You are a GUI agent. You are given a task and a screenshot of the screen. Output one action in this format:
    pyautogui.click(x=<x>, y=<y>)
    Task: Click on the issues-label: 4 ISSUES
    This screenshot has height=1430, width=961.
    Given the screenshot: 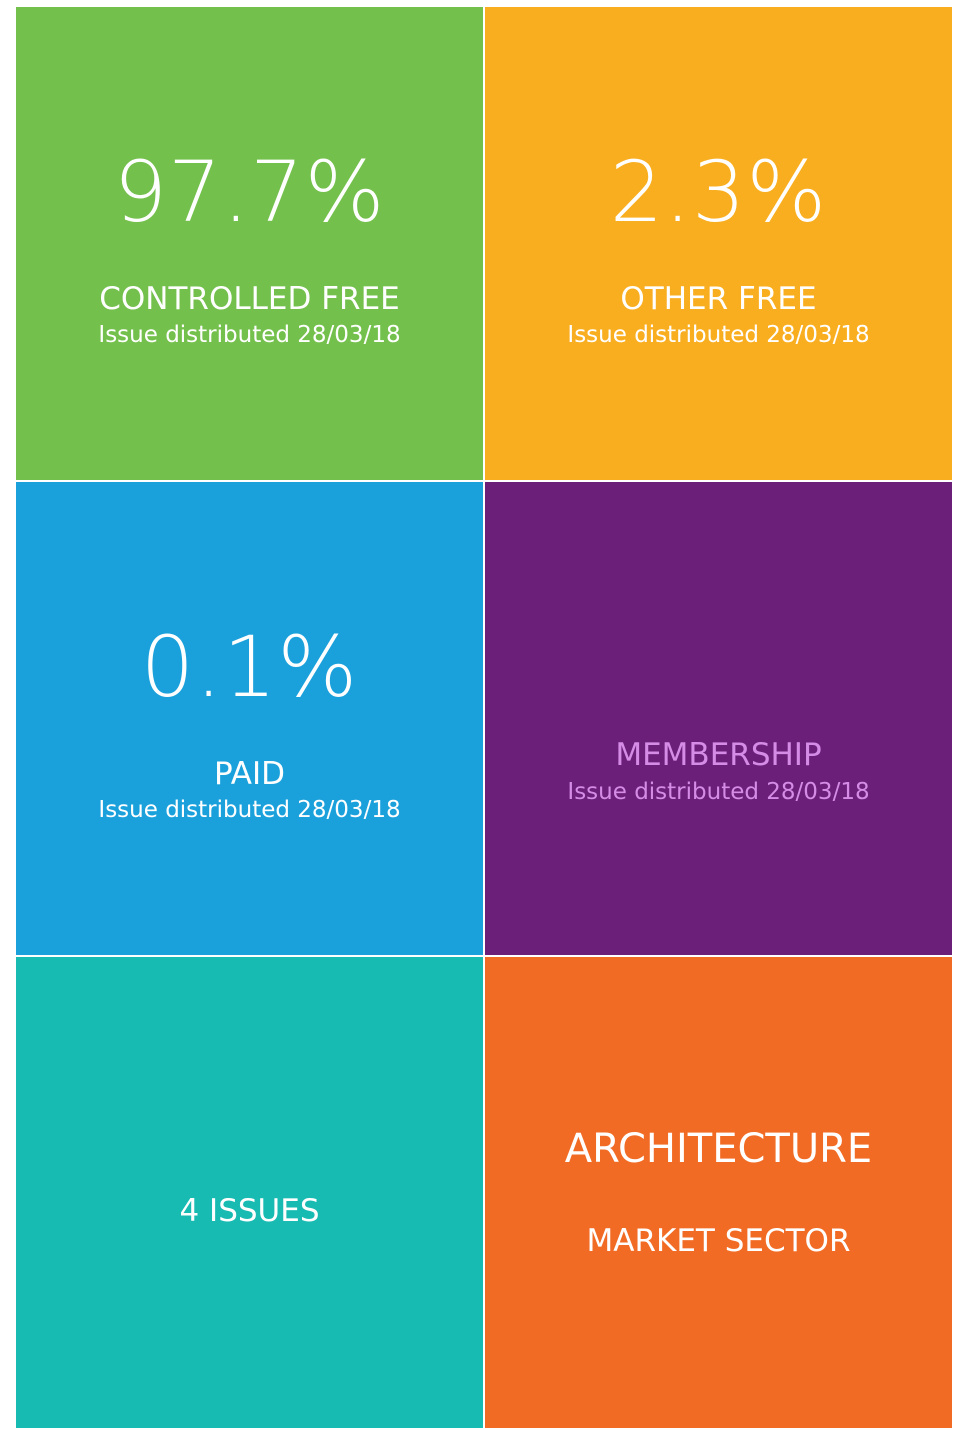 What is the action you would take?
    pyautogui.click(x=249, y=1211)
    